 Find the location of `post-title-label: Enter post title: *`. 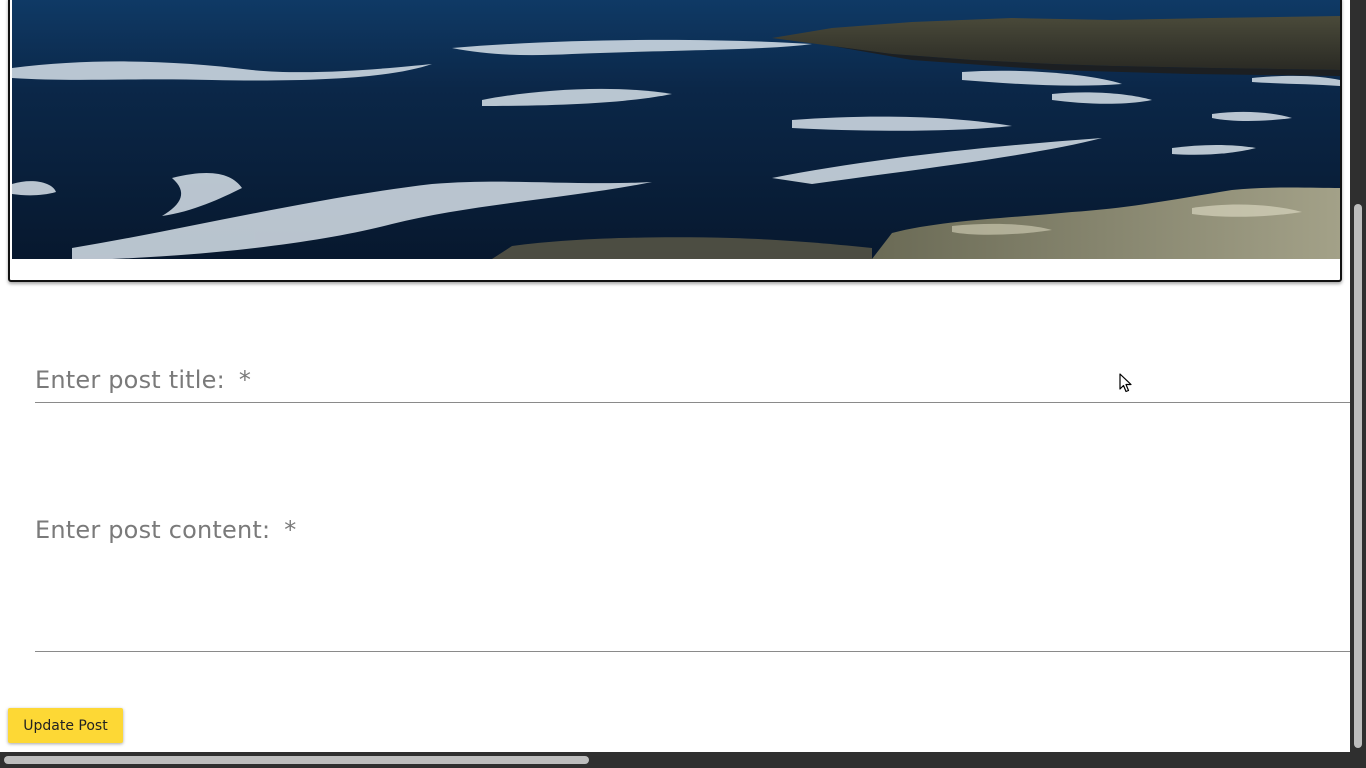

post-title-label: Enter post title: * is located at coordinates (143, 380).